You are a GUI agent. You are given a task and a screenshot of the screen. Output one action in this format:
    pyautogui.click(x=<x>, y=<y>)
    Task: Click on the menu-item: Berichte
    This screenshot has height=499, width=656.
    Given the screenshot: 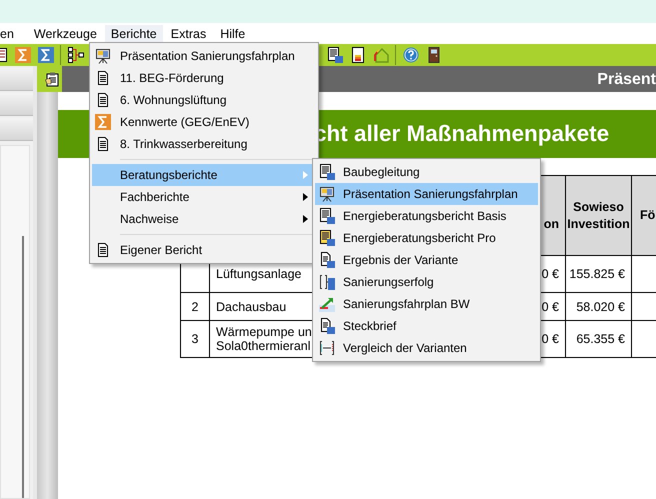 What is the action you would take?
    pyautogui.click(x=133, y=33)
    